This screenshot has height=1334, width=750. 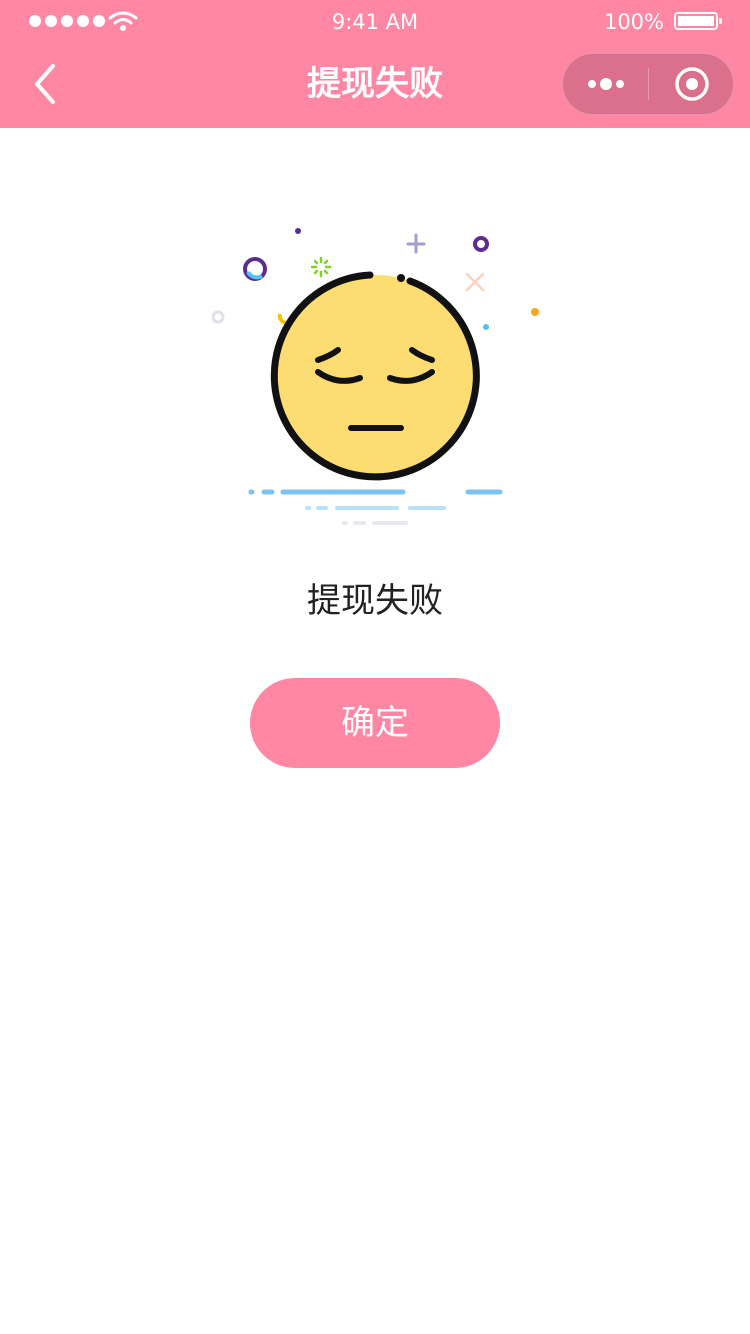 I want to click on confirm-button: 确定, so click(x=375, y=723).